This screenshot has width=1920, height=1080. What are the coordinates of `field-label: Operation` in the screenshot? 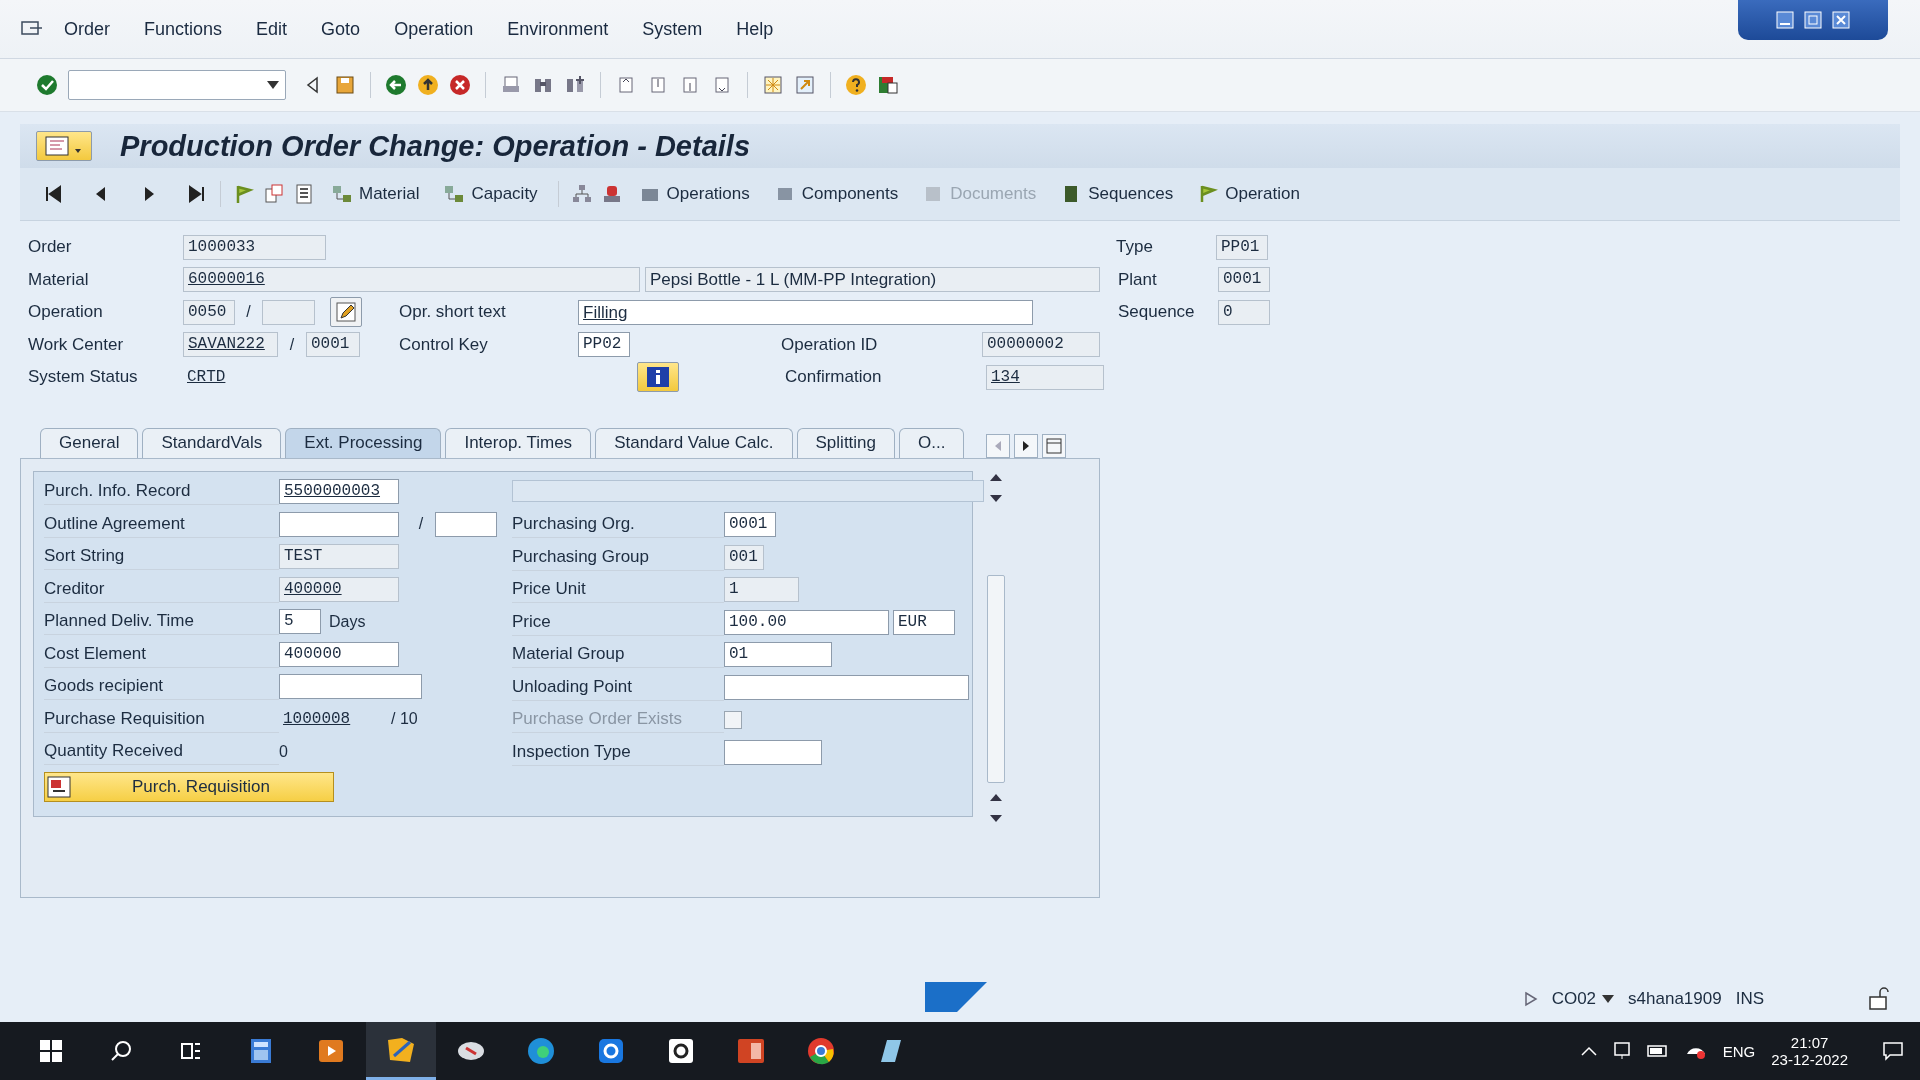 It's located at (66, 312).